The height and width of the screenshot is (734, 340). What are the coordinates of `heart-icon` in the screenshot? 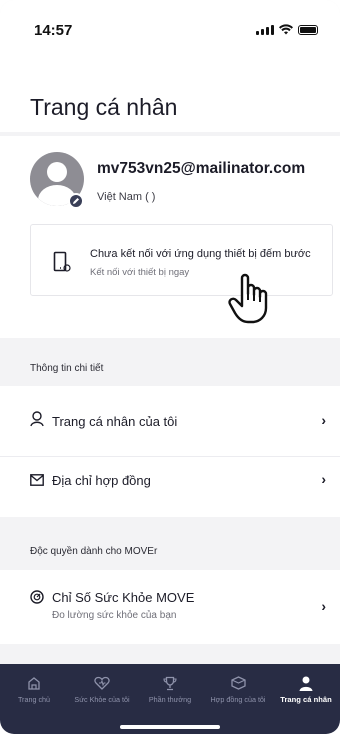 It's located at (102, 683).